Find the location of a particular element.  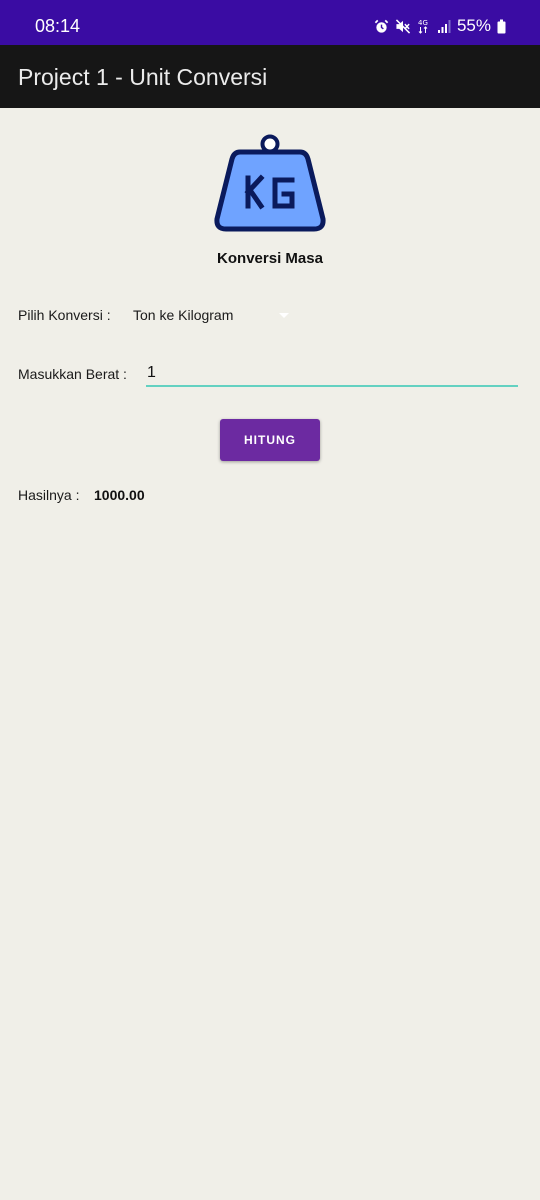

kg-weight-icon is located at coordinates (270, 185).